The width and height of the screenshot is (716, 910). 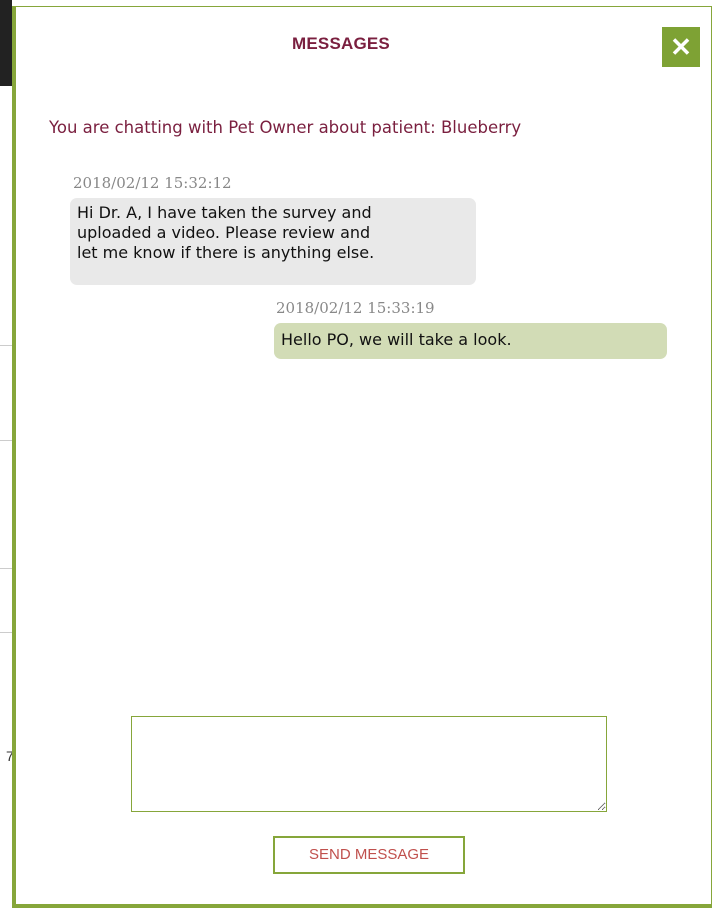 What do you see at coordinates (271, 127) in the screenshot?
I see `chat-participant: Pet Owner` at bounding box center [271, 127].